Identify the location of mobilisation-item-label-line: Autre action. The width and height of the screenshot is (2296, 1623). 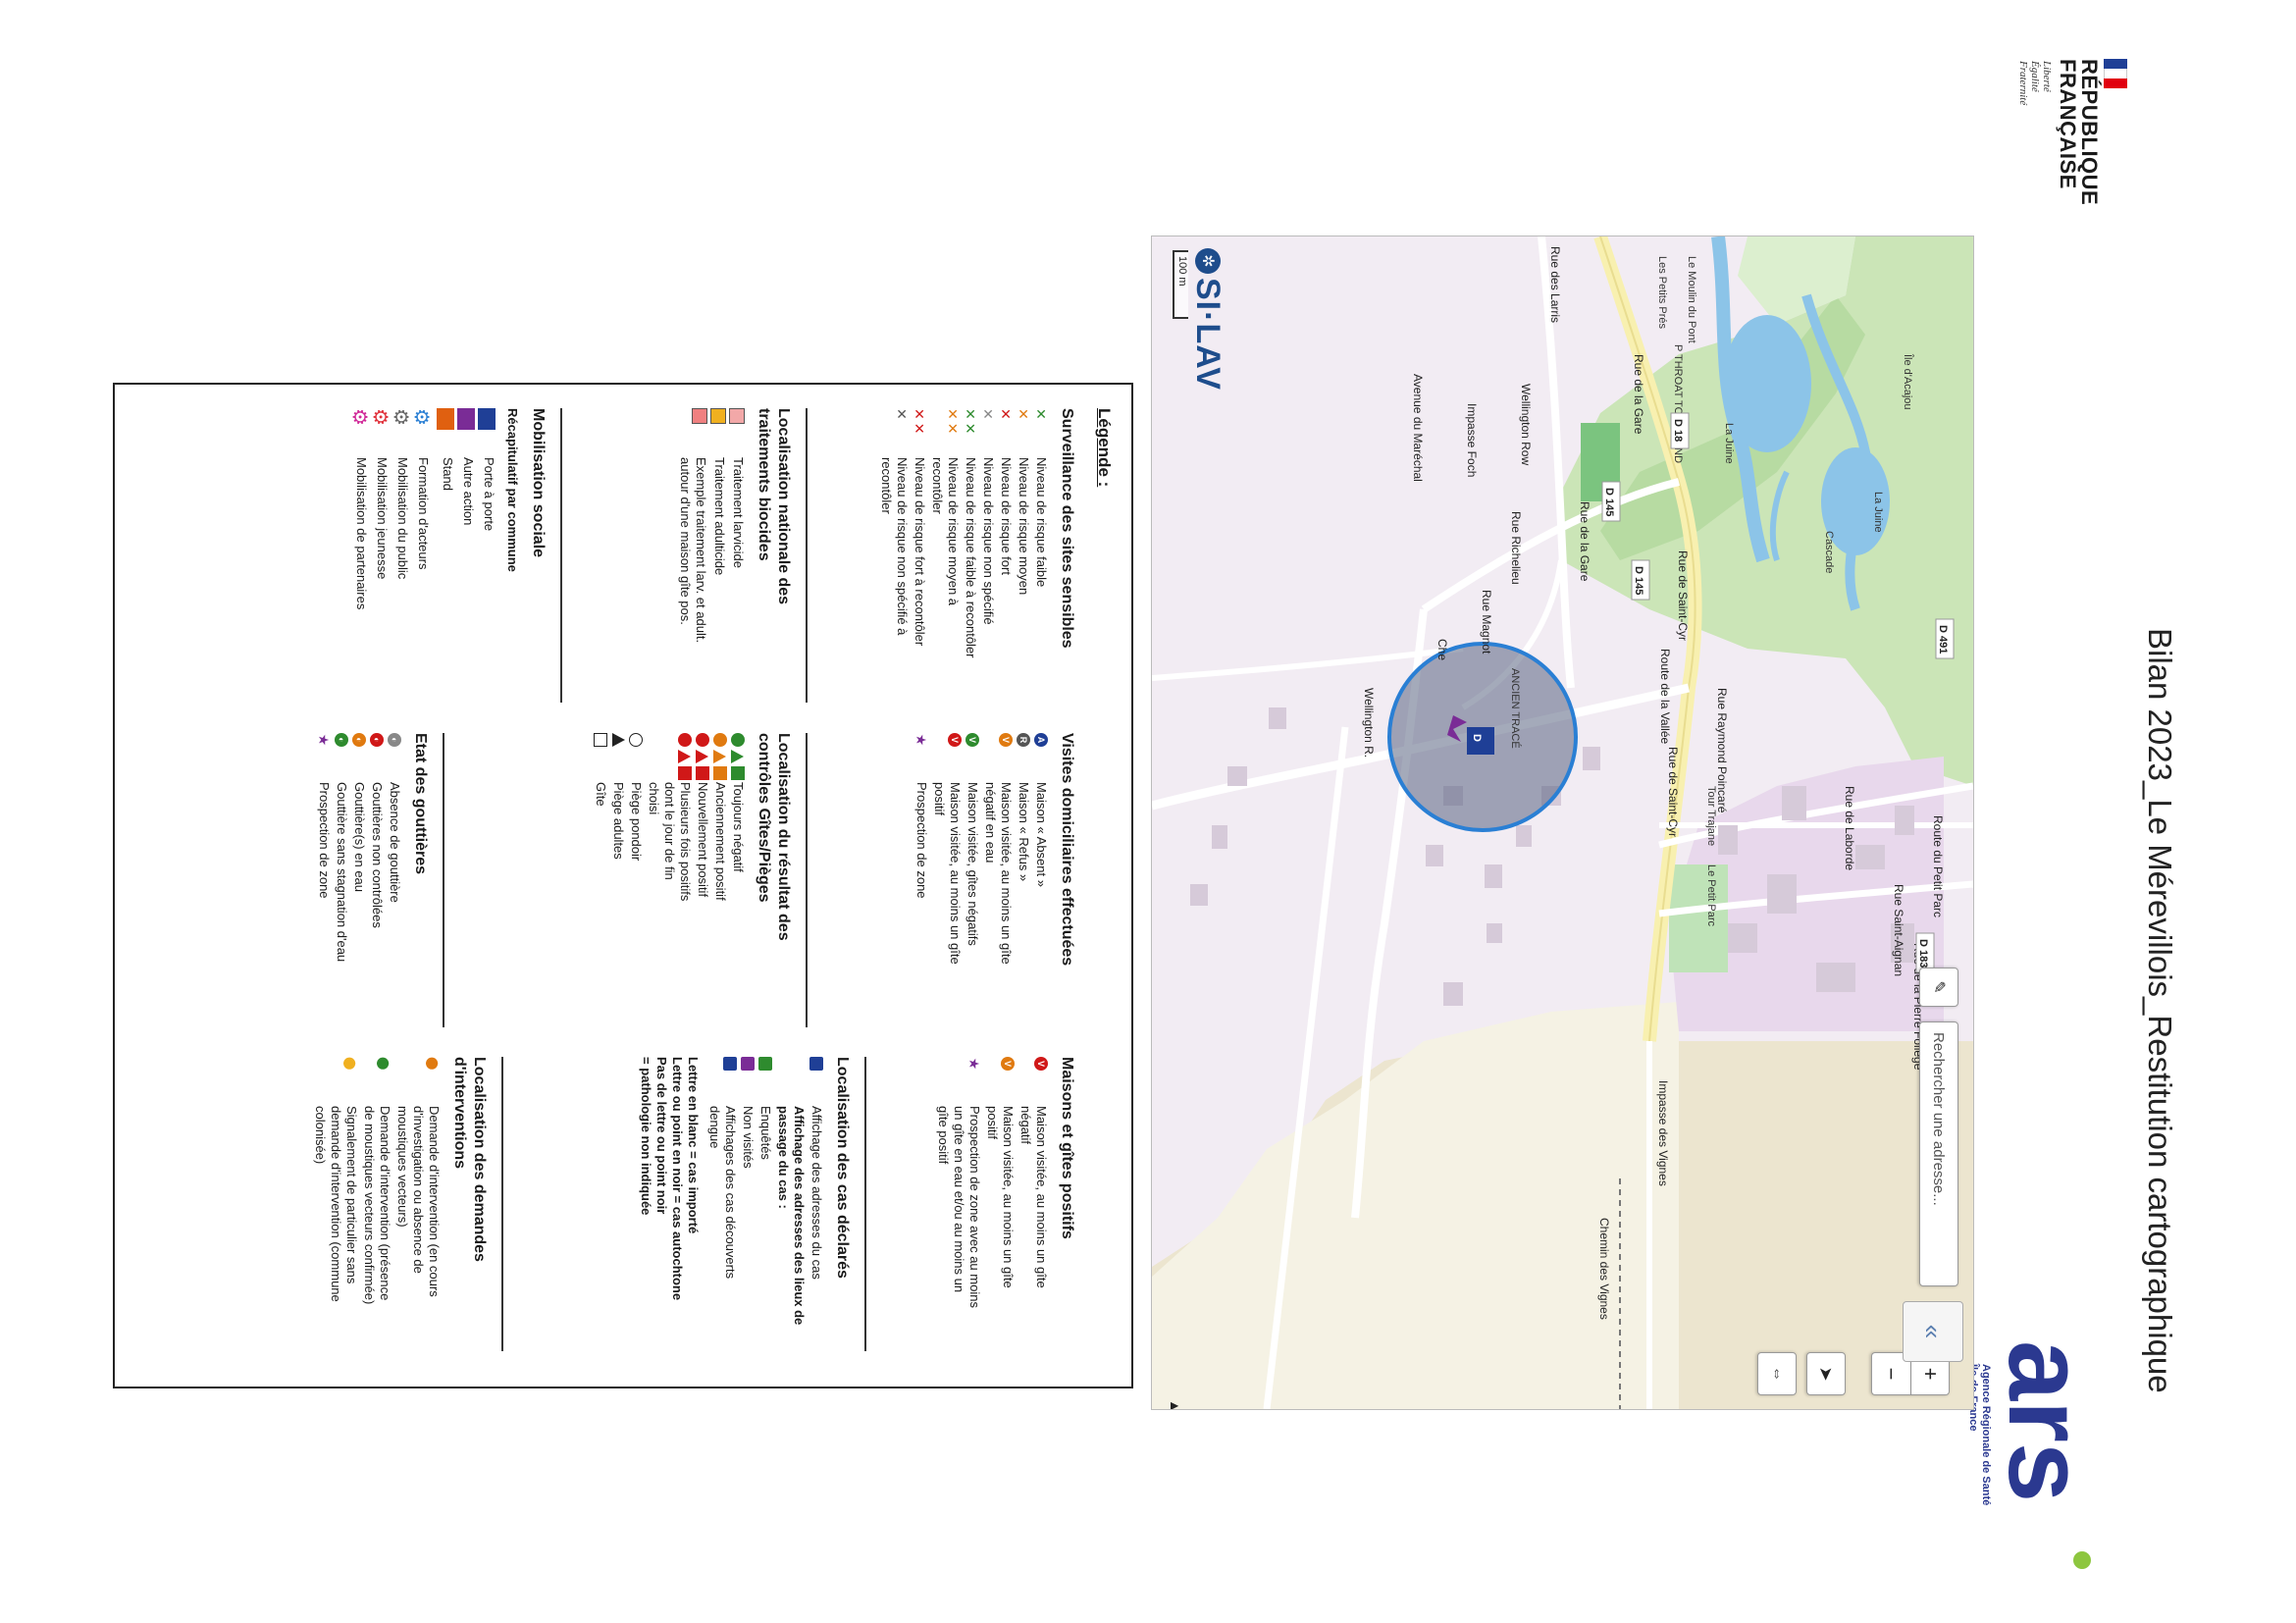
(468, 491).